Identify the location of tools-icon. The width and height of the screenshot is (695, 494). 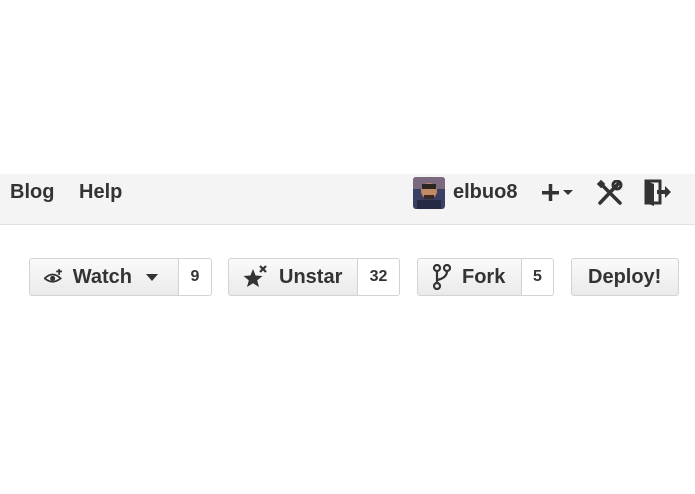
(609, 192).